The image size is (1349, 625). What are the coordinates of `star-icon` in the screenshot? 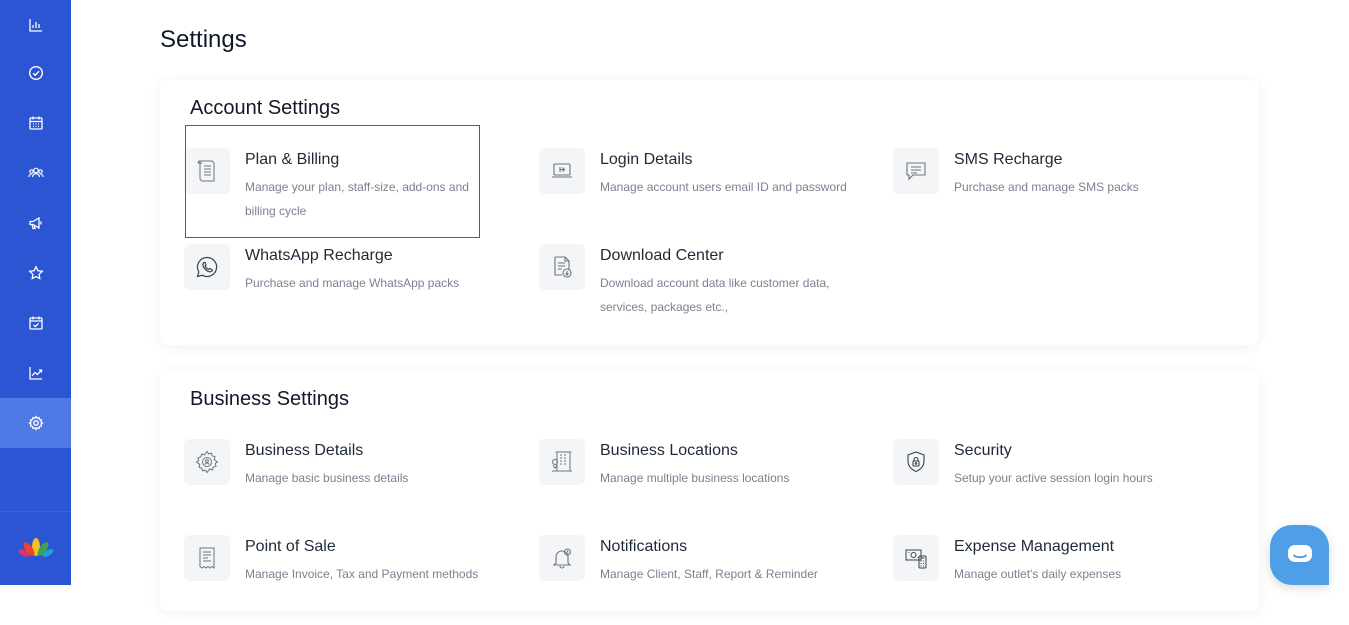 It's located at (35, 272).